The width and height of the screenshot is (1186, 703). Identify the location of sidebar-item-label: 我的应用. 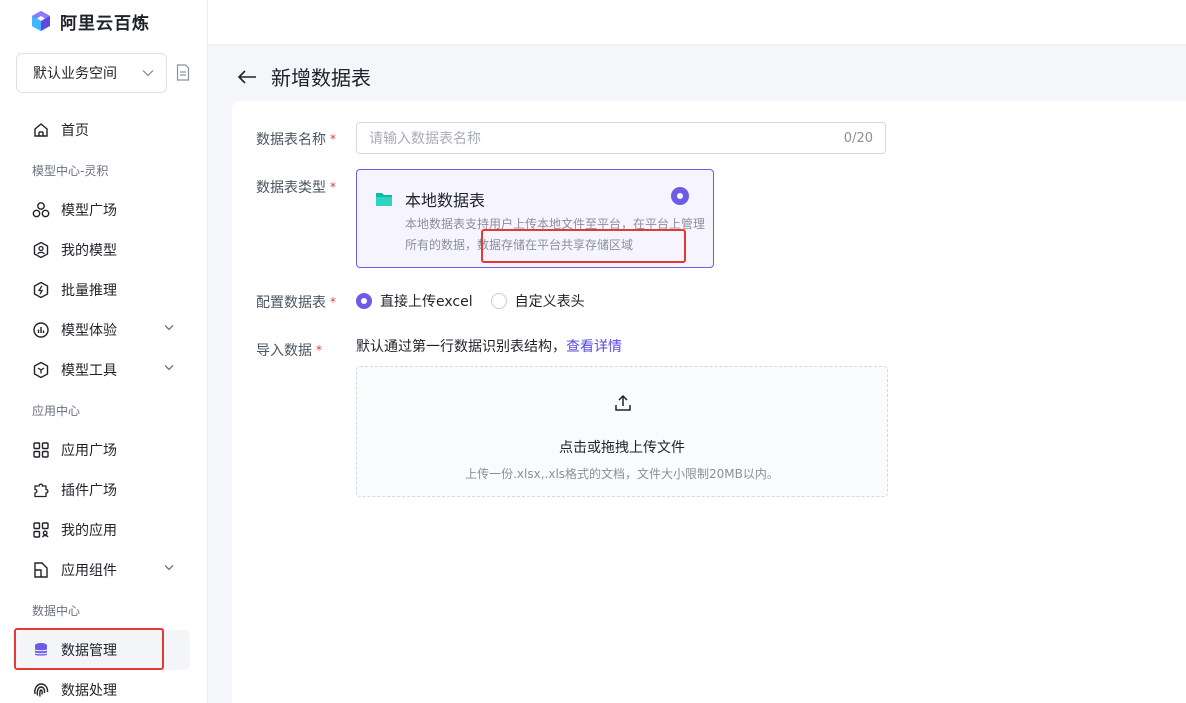
(89, 531).